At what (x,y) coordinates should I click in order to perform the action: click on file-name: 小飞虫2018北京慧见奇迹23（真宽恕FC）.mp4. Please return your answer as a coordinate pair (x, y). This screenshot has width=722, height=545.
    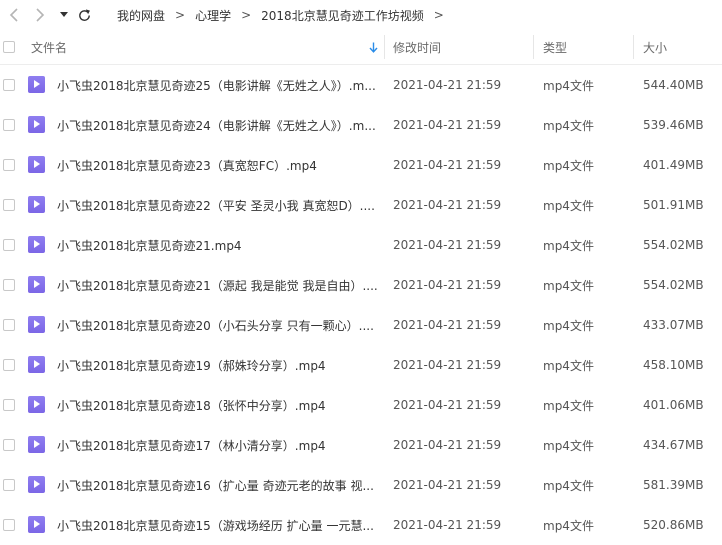
    Looking at the image, I should click on (217, 165).